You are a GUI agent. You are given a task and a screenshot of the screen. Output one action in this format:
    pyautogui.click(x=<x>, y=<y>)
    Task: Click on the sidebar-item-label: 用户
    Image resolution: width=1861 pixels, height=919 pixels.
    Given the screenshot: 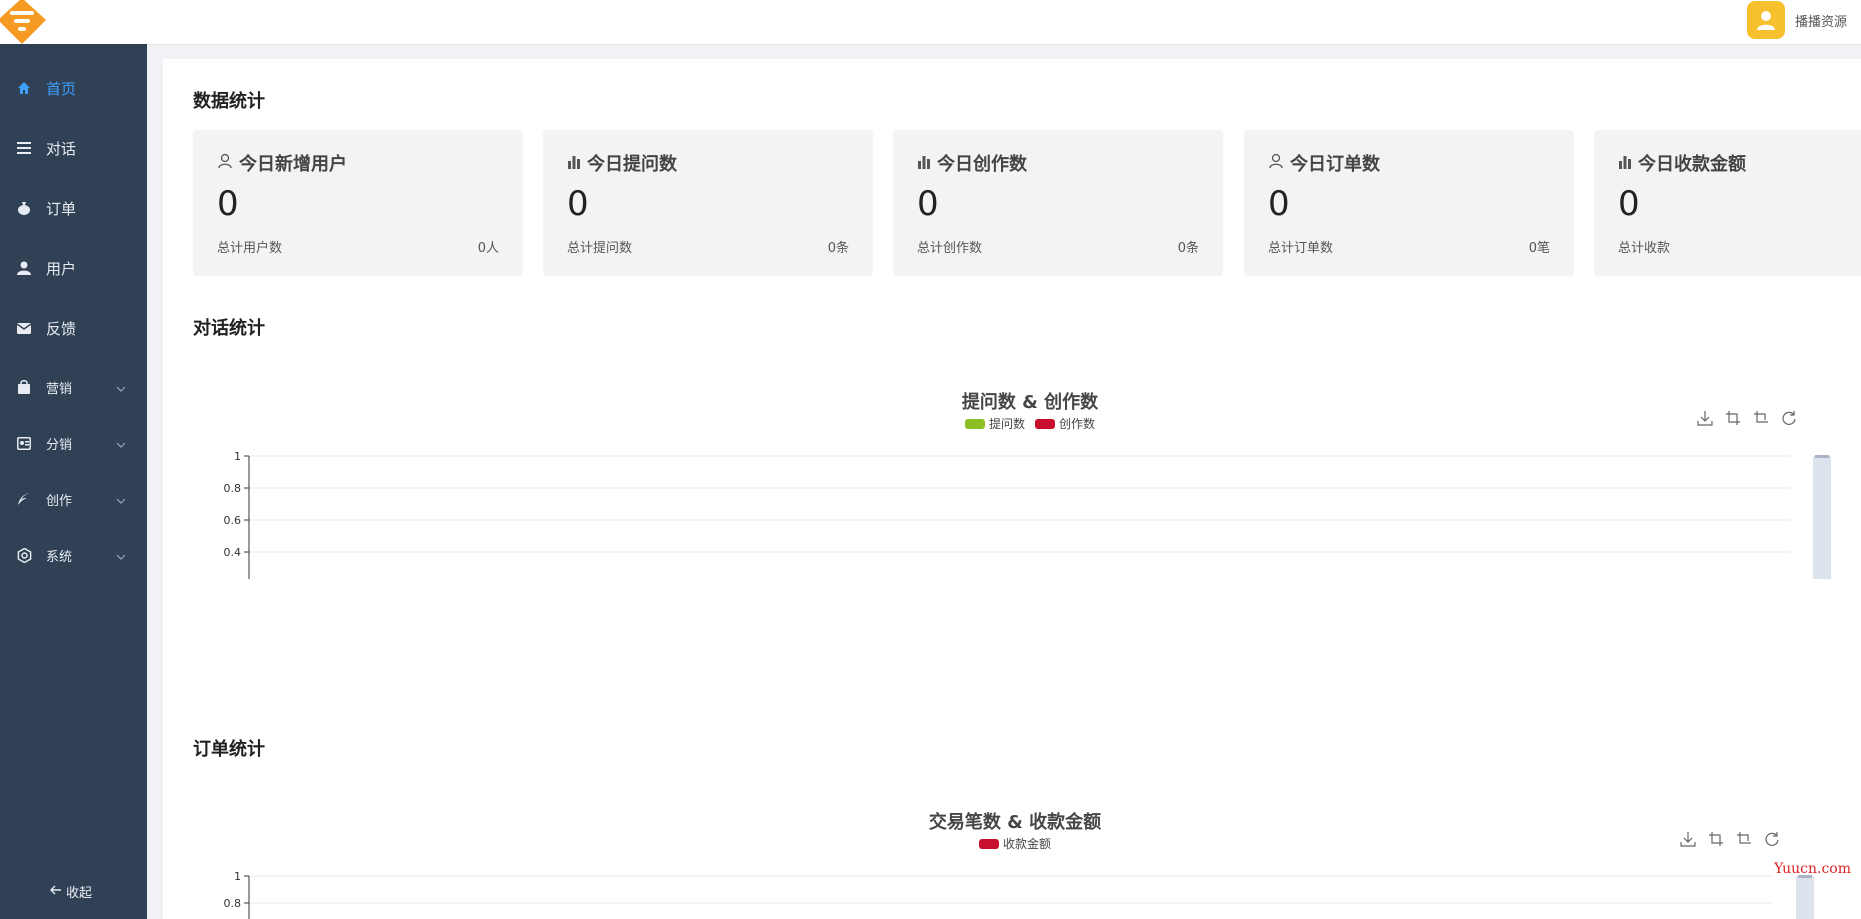 What is the action you would take?
    pyautogui.click(x=61, y=268)
    